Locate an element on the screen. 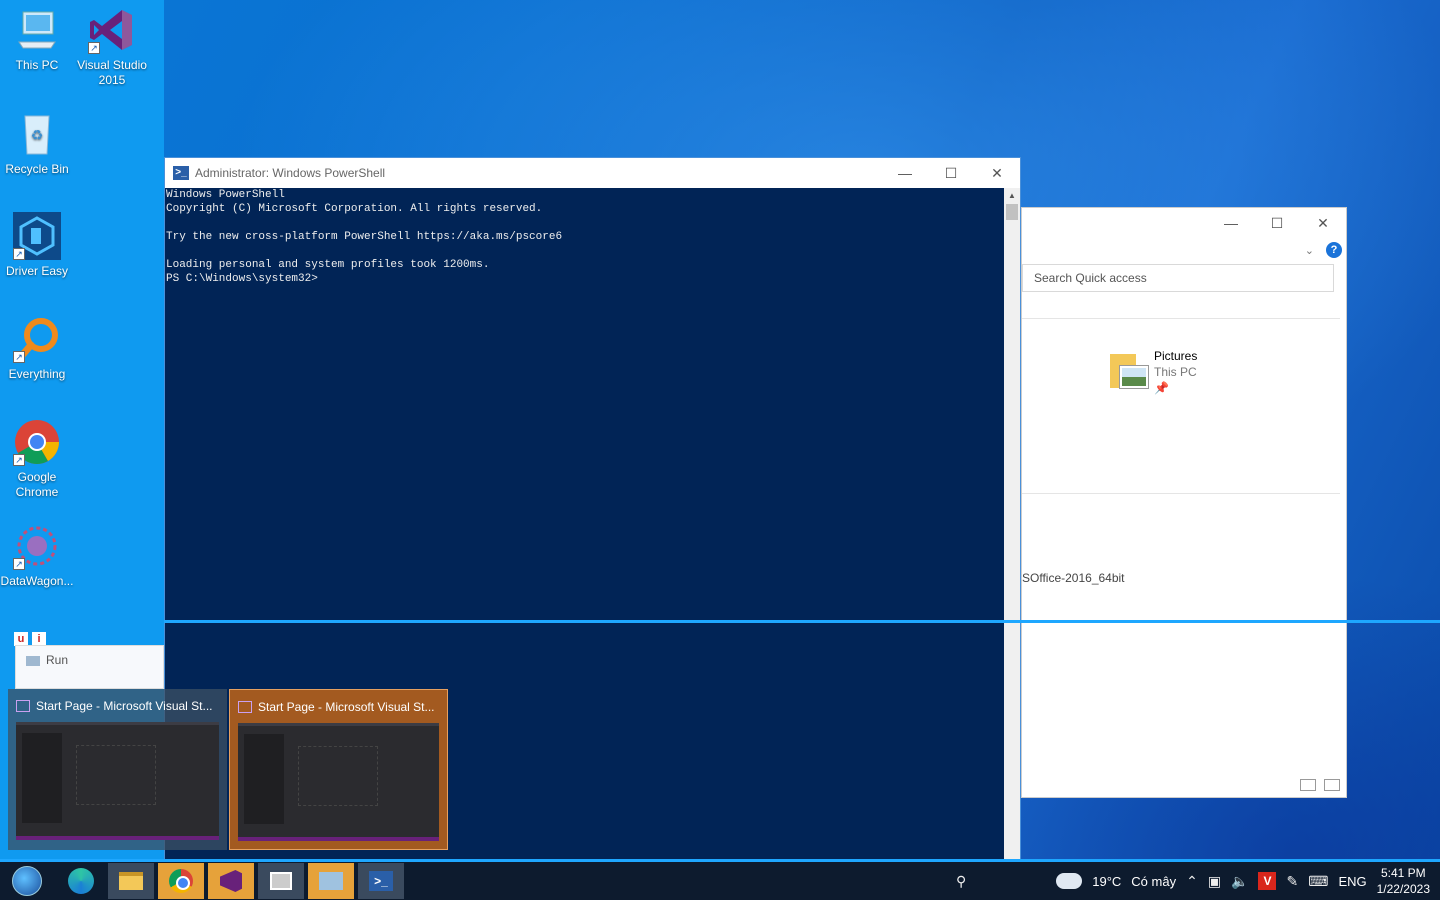 The width and height of the screenshot is (1440, 900). driver-easy-icon: ↗ is located at coordinates (37, 236).